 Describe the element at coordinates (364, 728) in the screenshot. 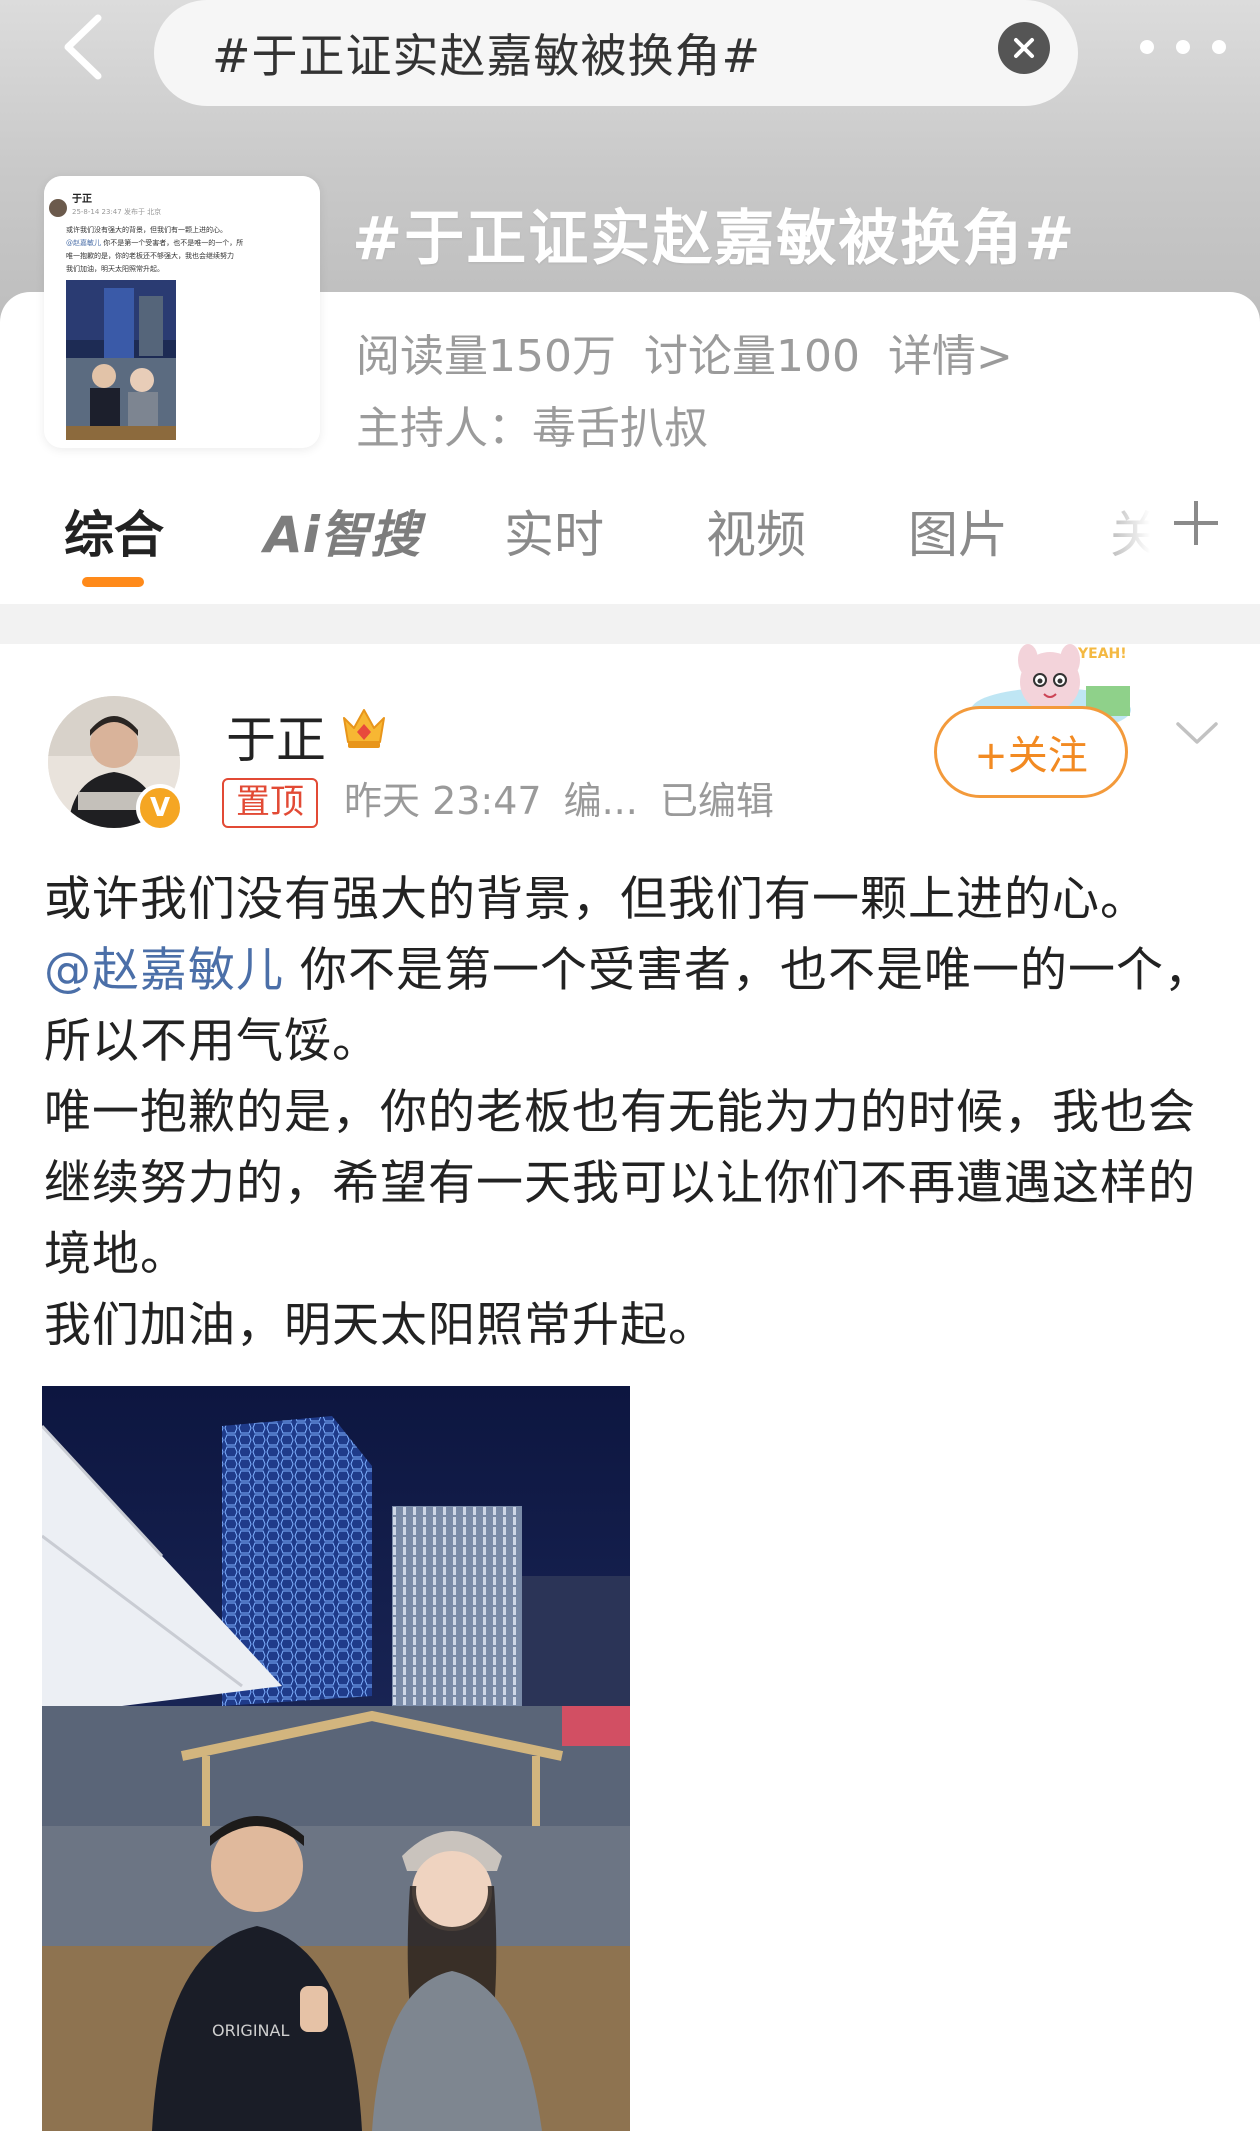

I see `crown-icon` at that location.